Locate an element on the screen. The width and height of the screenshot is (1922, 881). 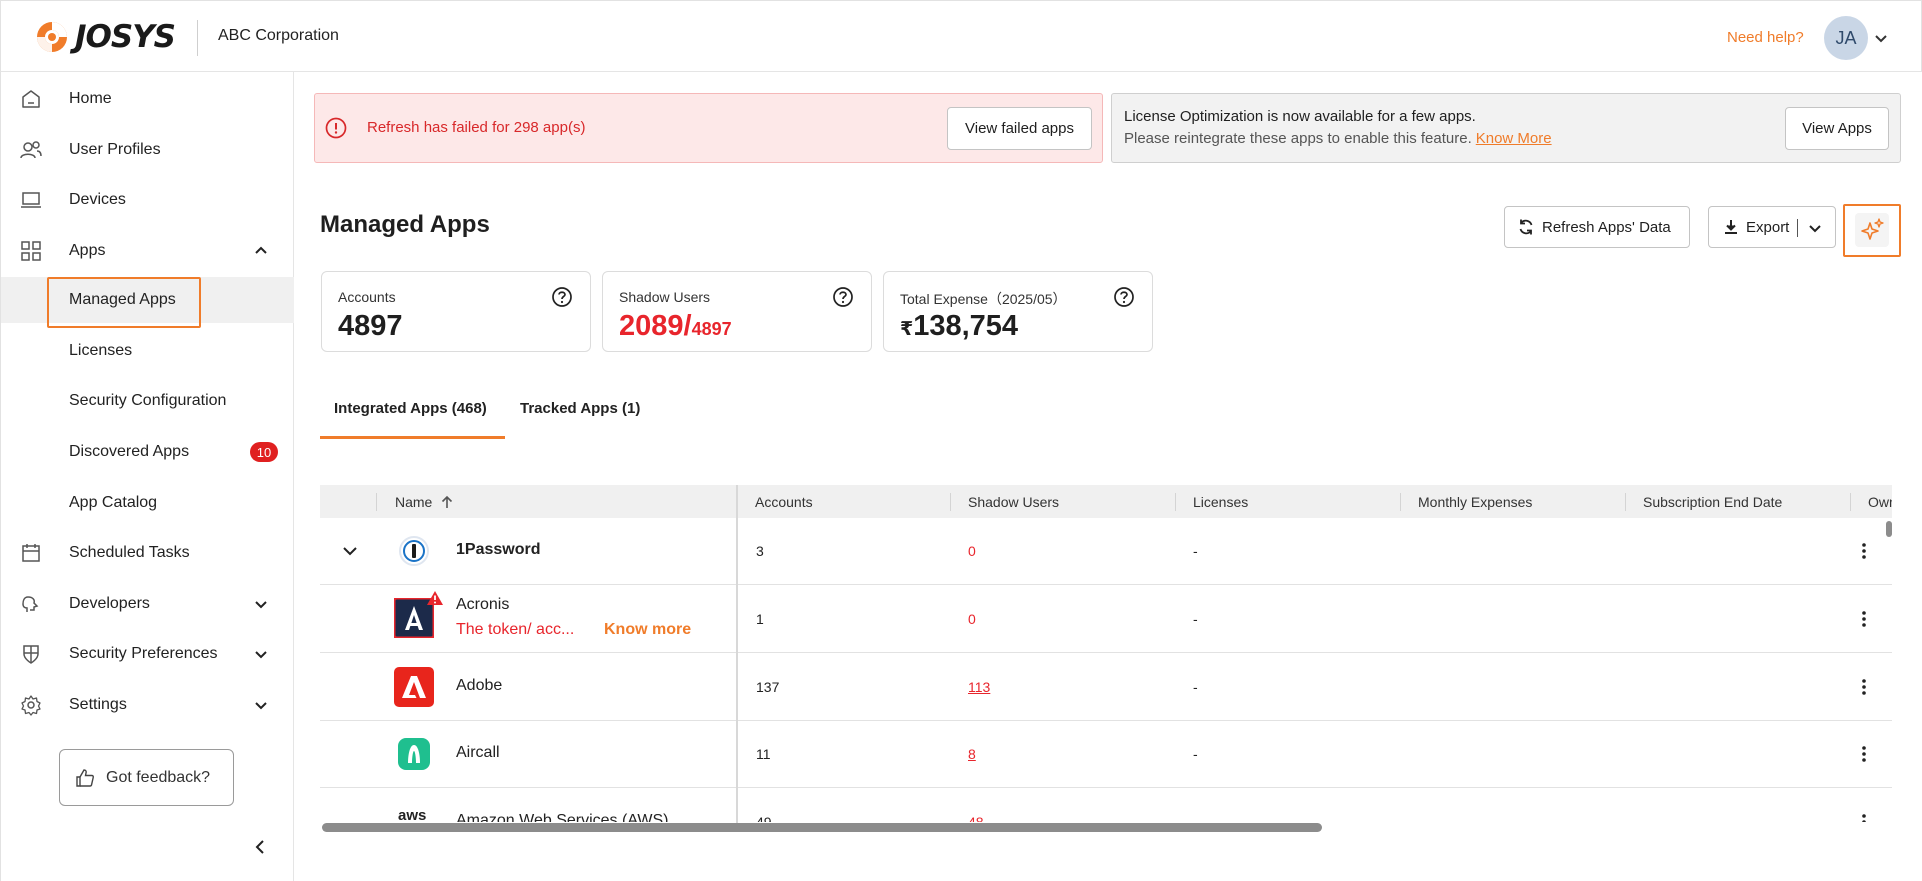
column-header-owner: Own is located at coordinates (1880, 502).